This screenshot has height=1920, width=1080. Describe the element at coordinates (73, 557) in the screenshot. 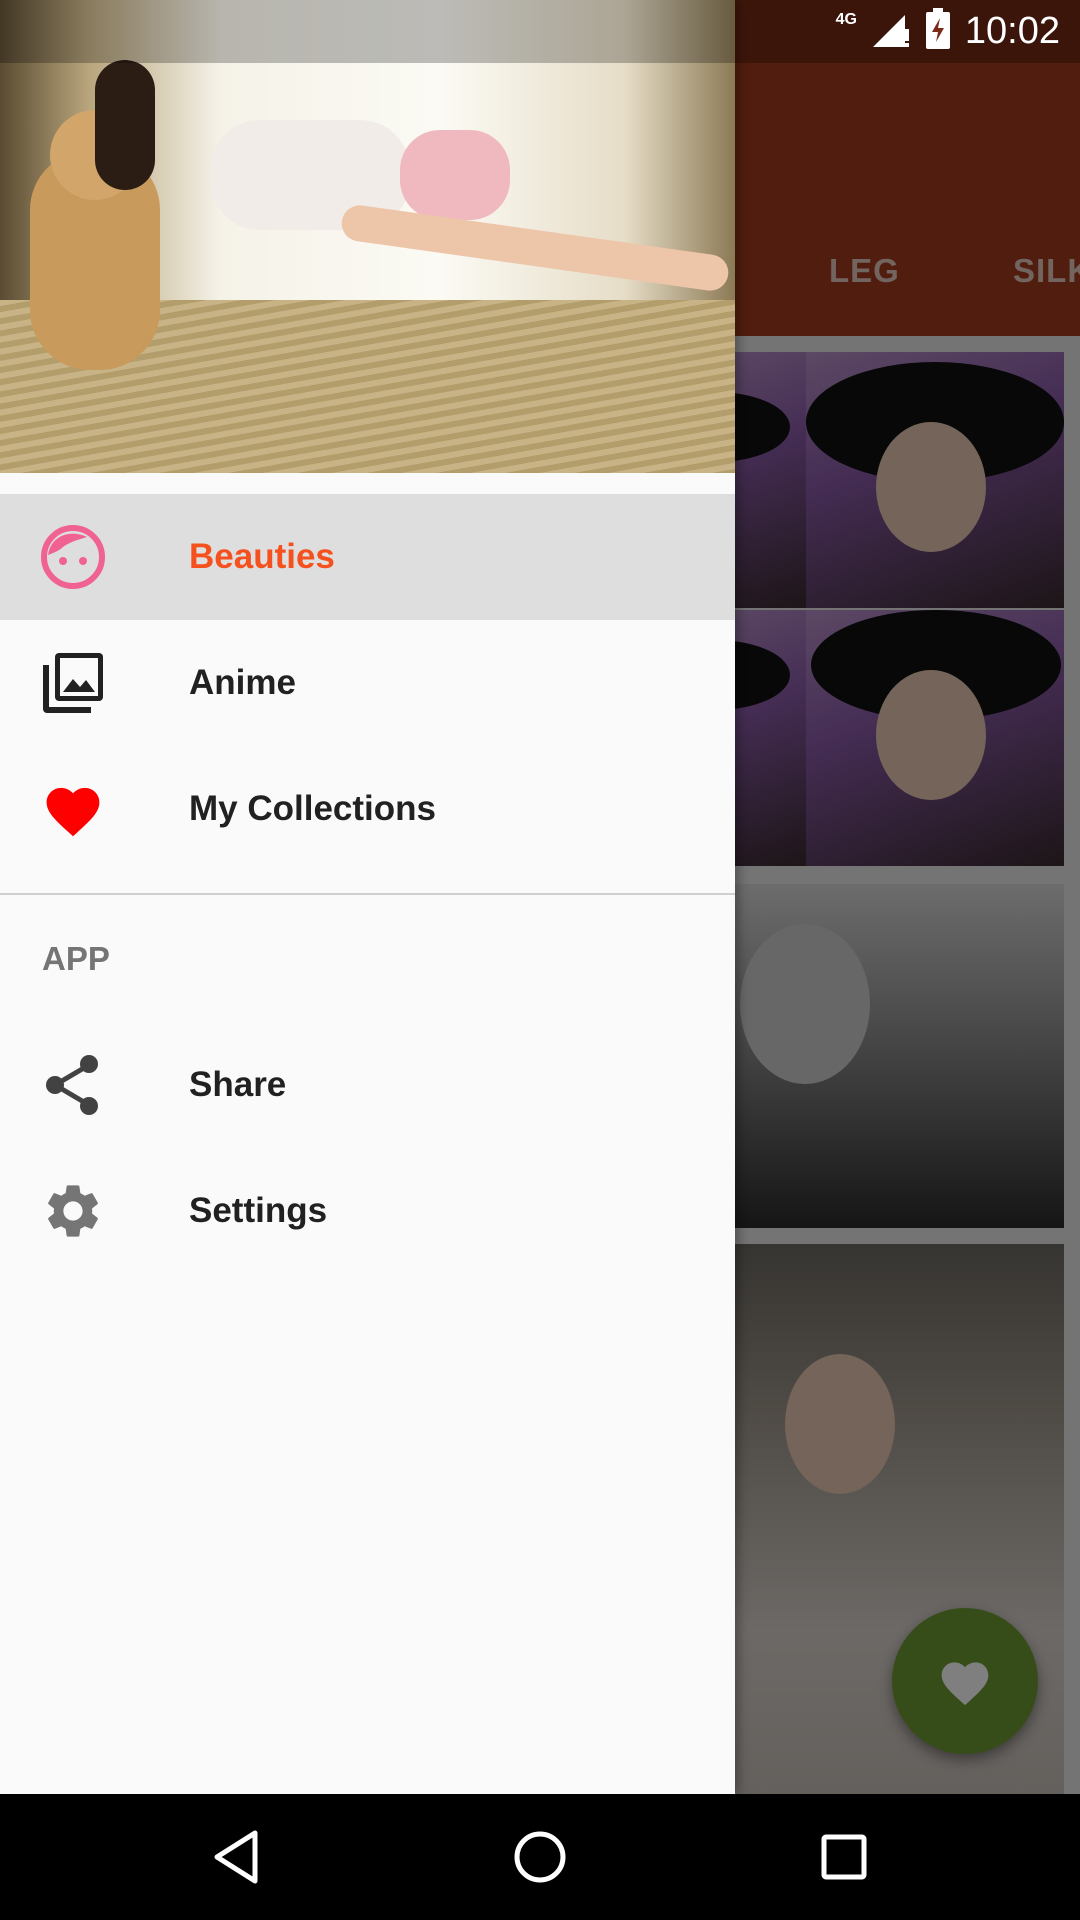

I see `face-icon` at that location.